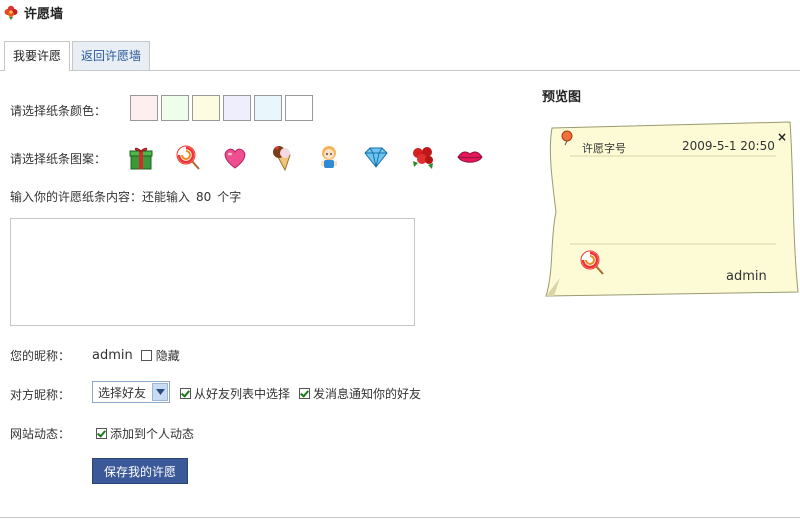 This screenshot has width=800, height=523. I want to click on lips-icon, so click(470, 157).